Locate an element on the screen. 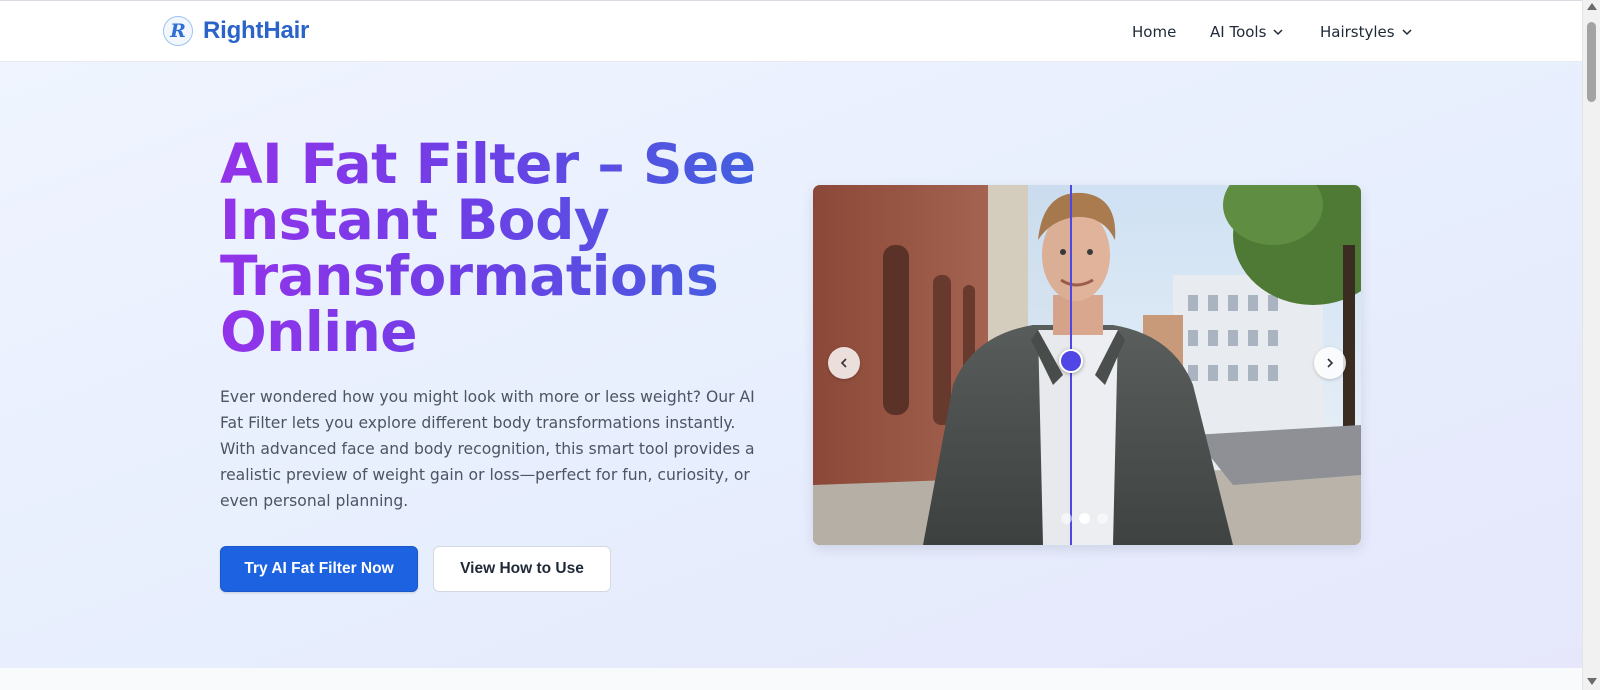 This screenshot has height=690, width=1600. brand-logo-link: R RightHair is located at coordinates (236, 31).